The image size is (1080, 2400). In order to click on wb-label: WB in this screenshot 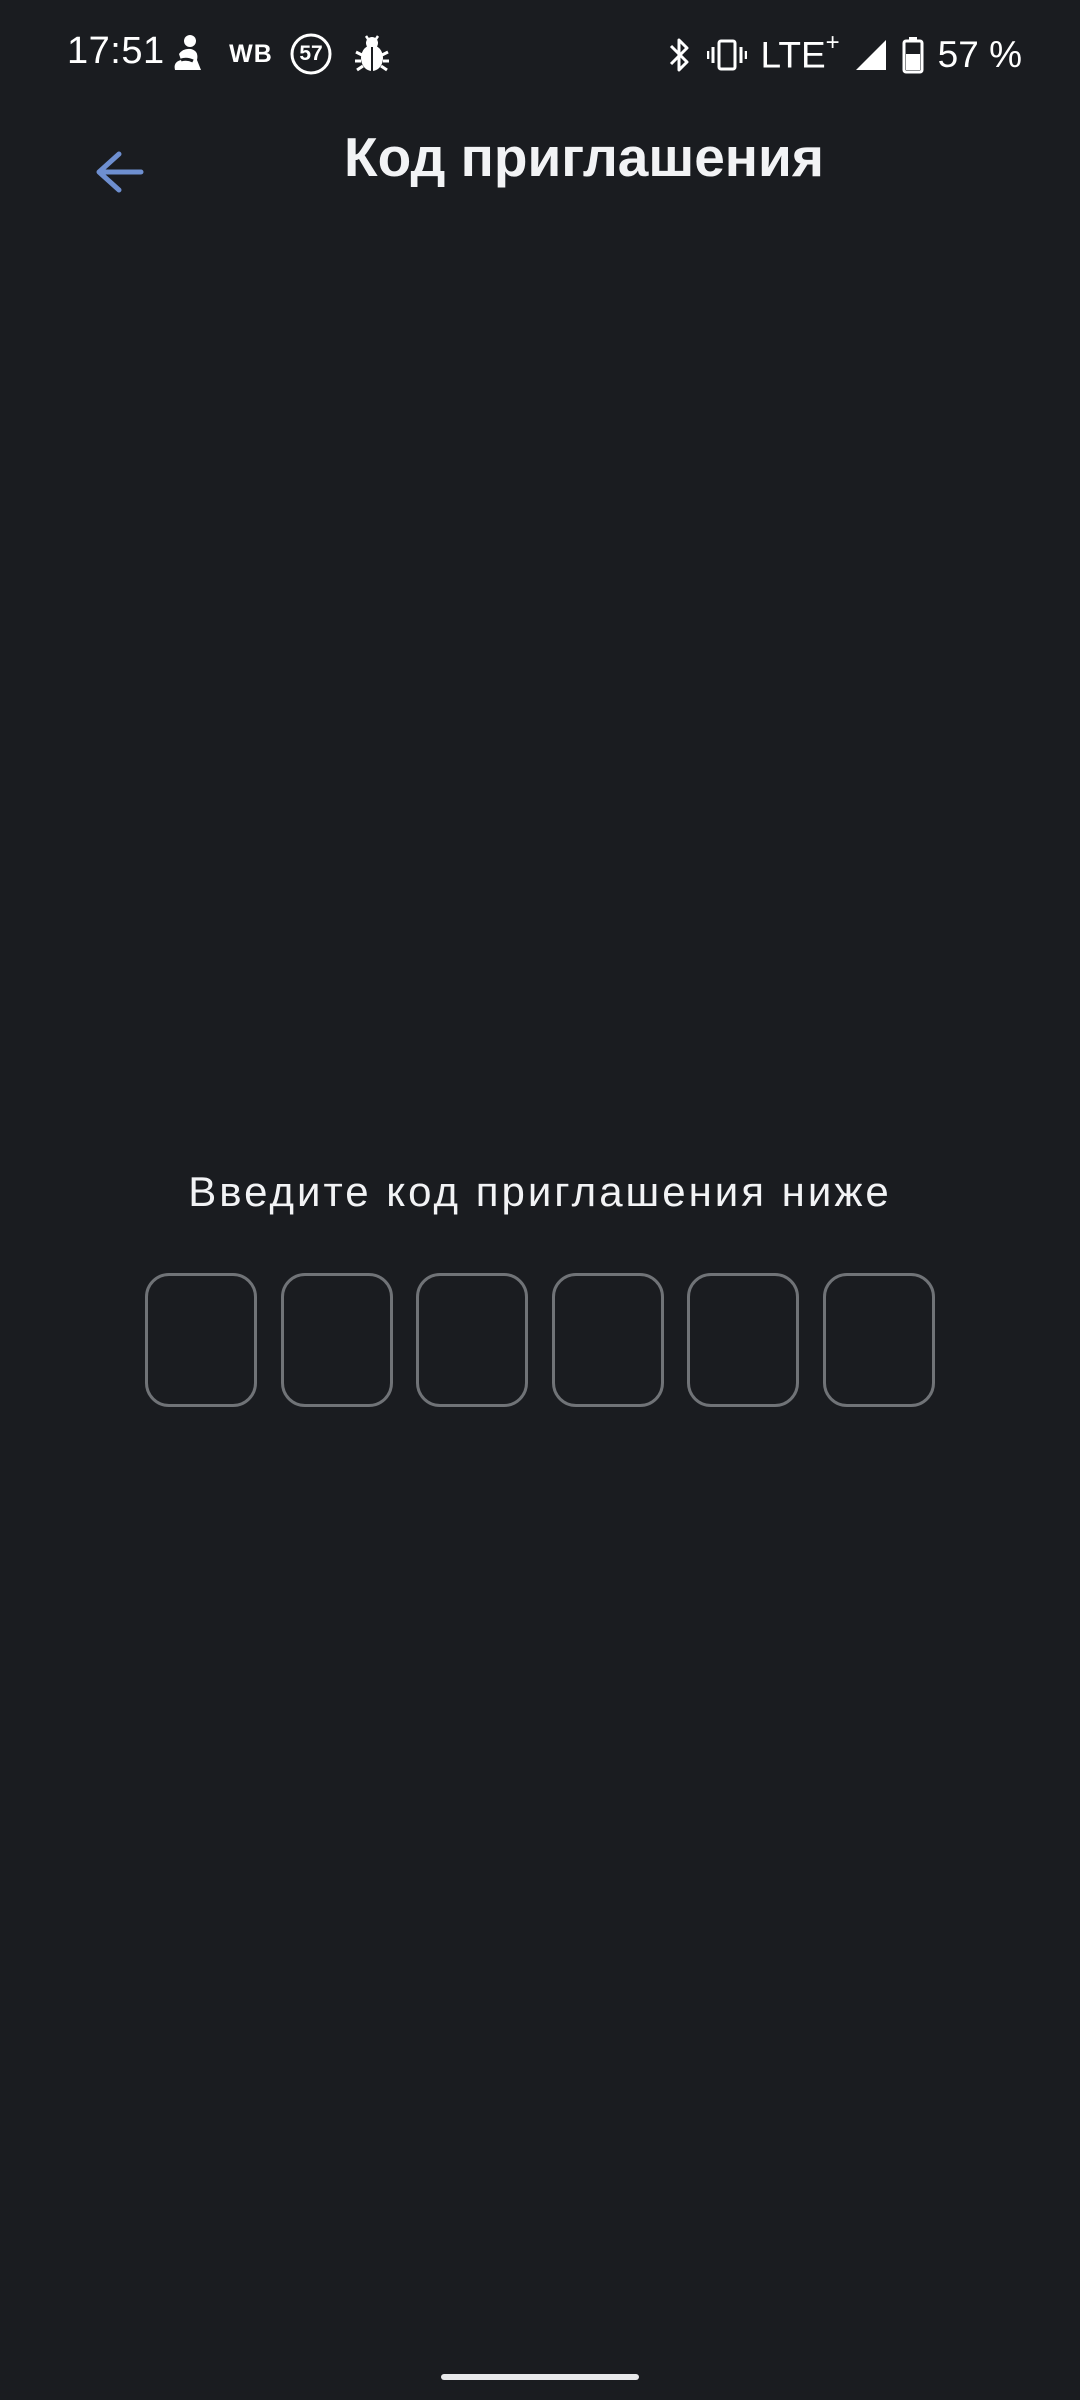, I will do `click(251, 53)`.